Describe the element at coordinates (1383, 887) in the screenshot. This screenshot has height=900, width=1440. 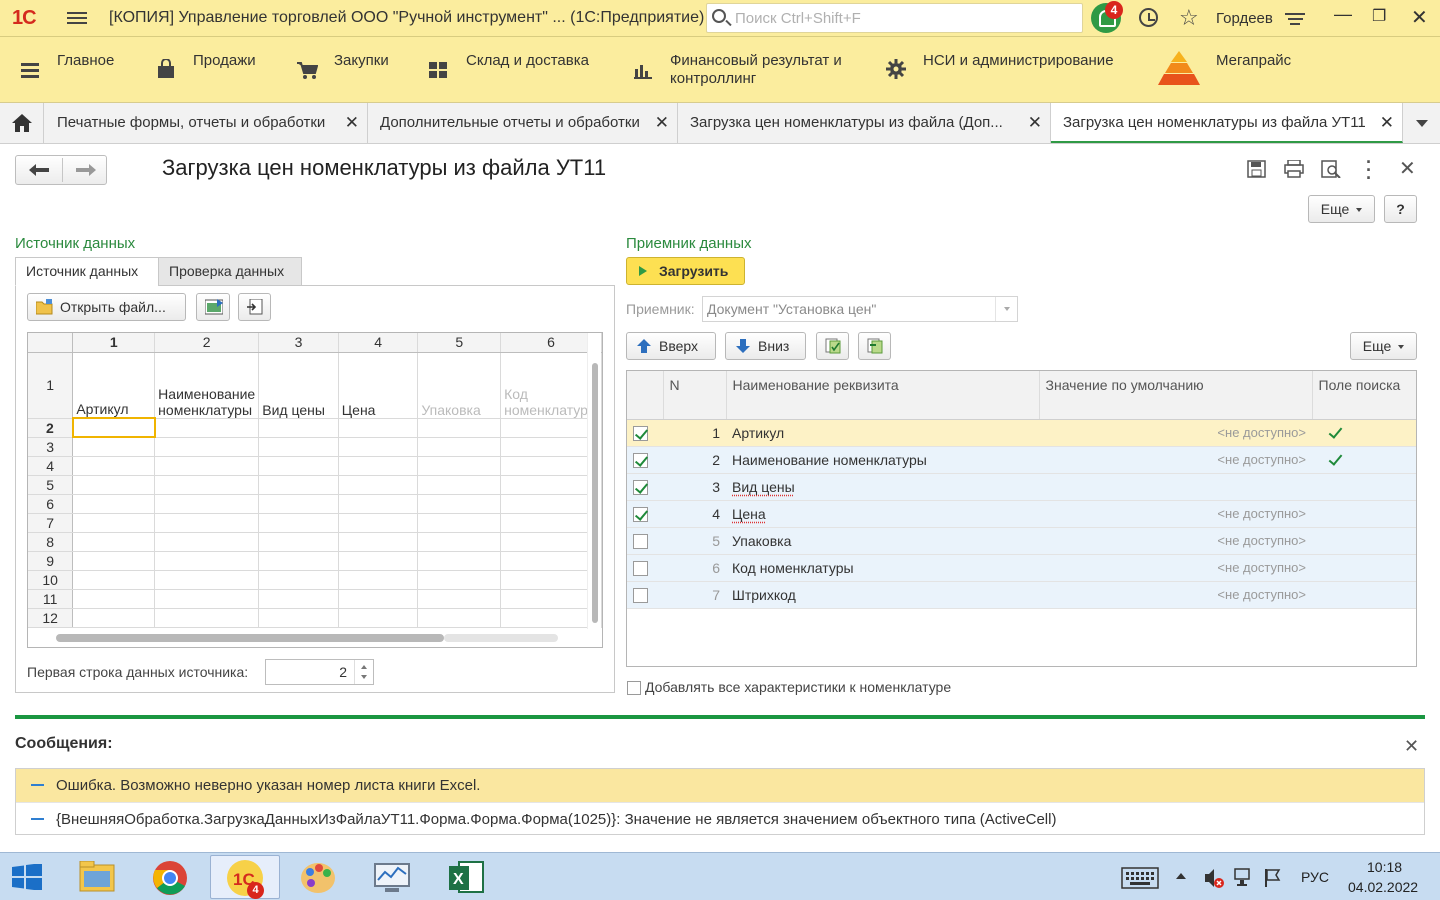
I see `clock-date: 04.02.2022` at that location.